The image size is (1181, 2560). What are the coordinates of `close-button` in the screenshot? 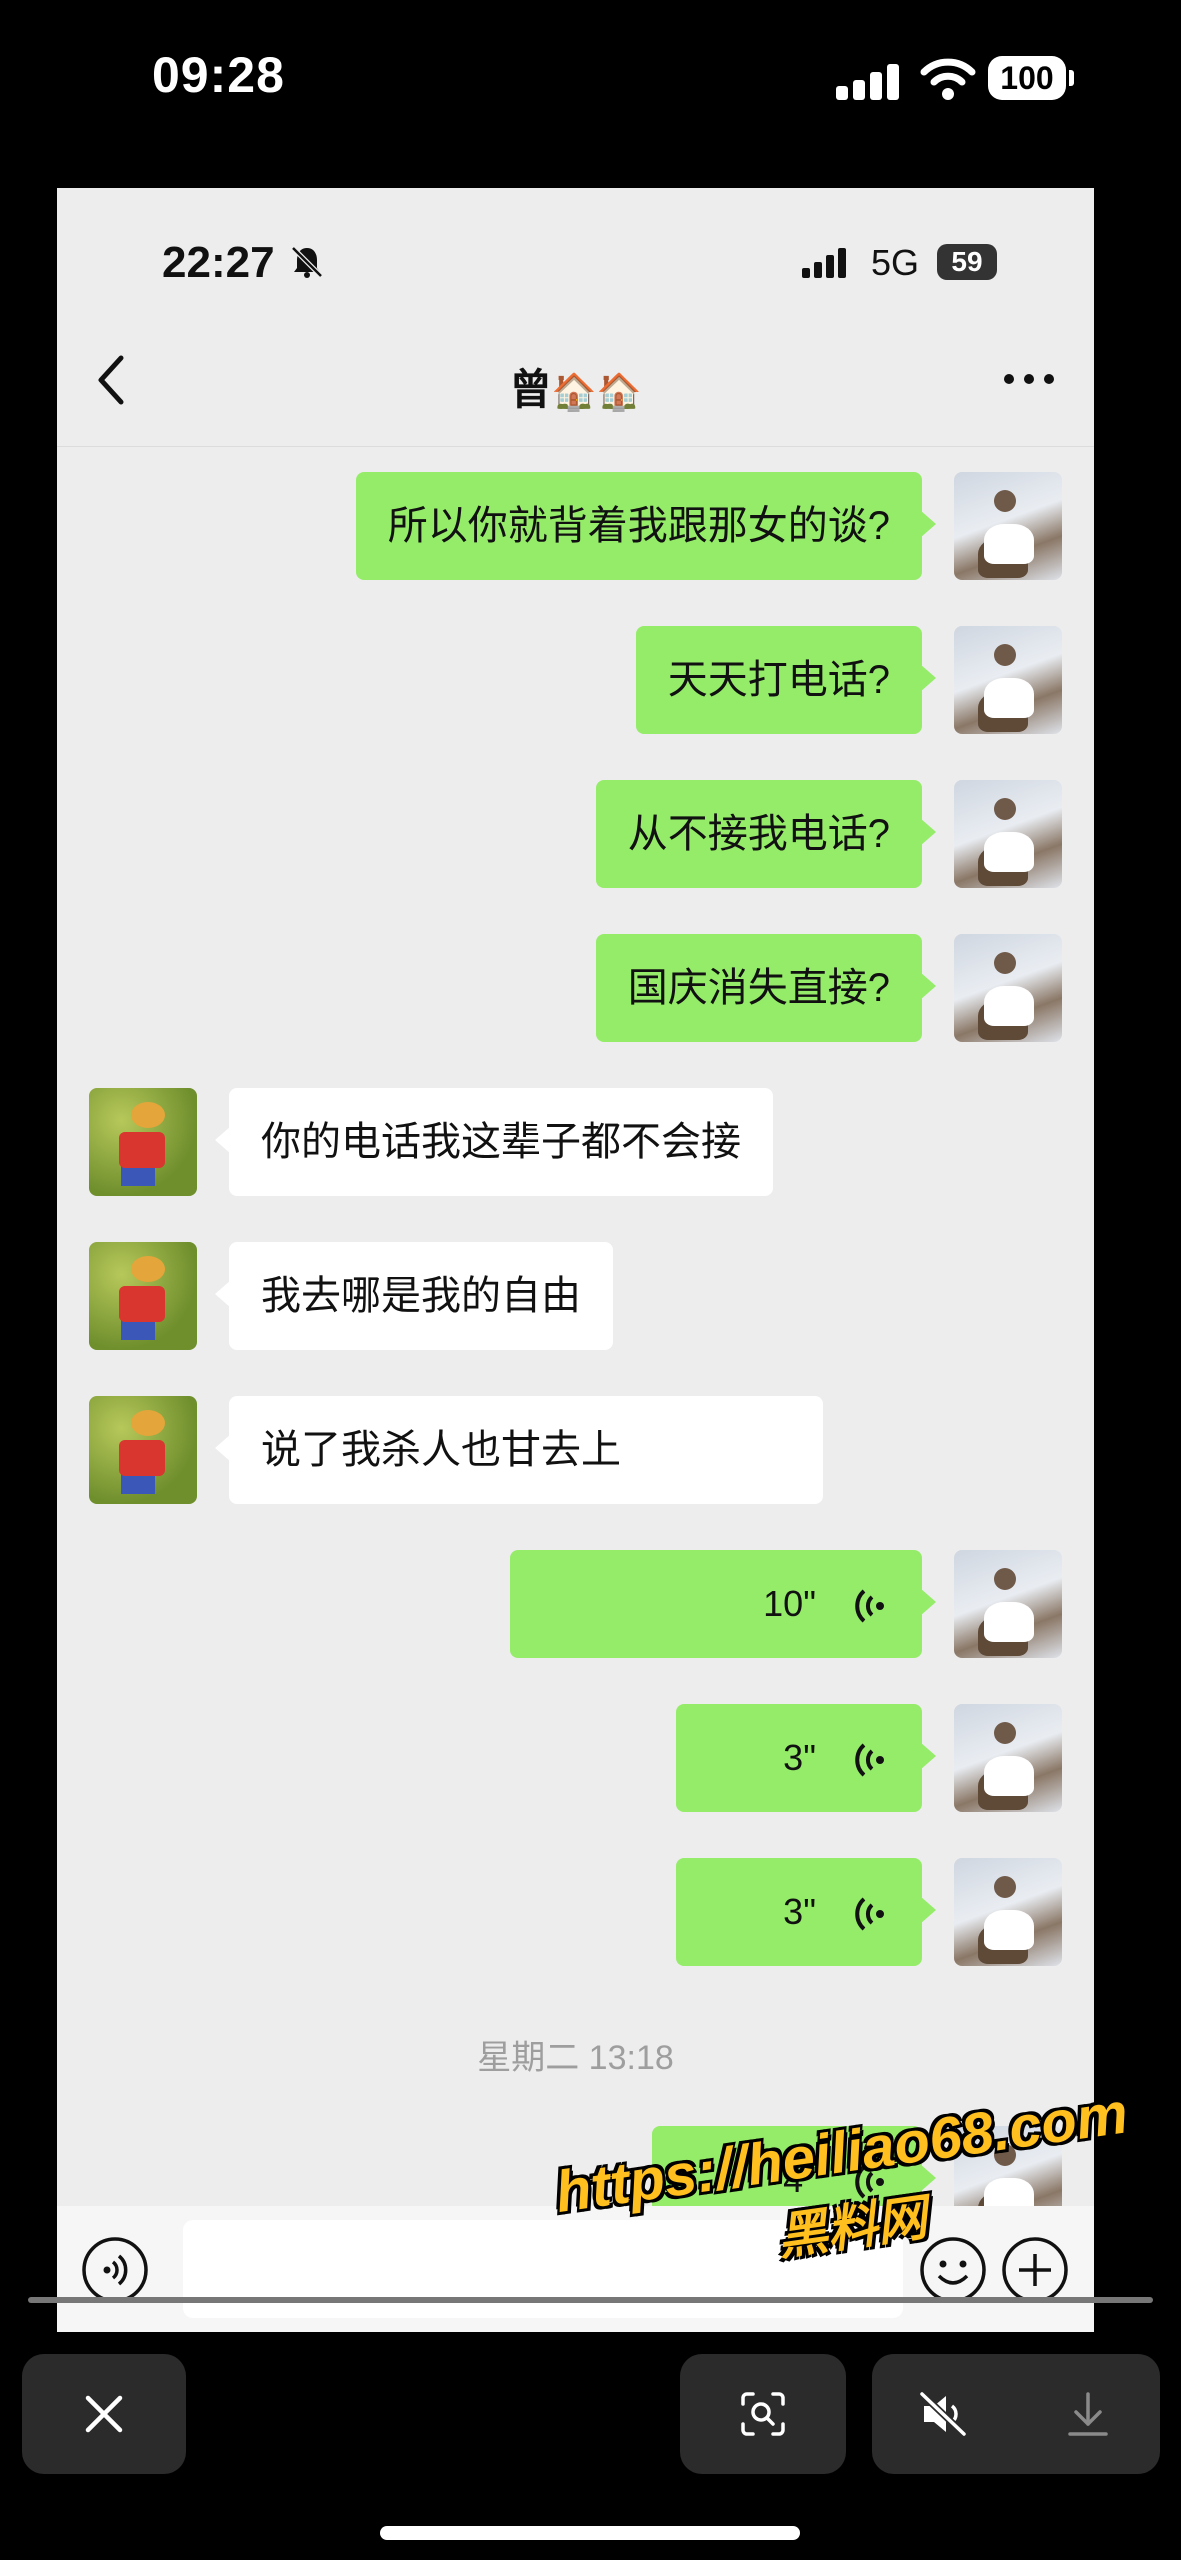 It's located at (104, 2414).